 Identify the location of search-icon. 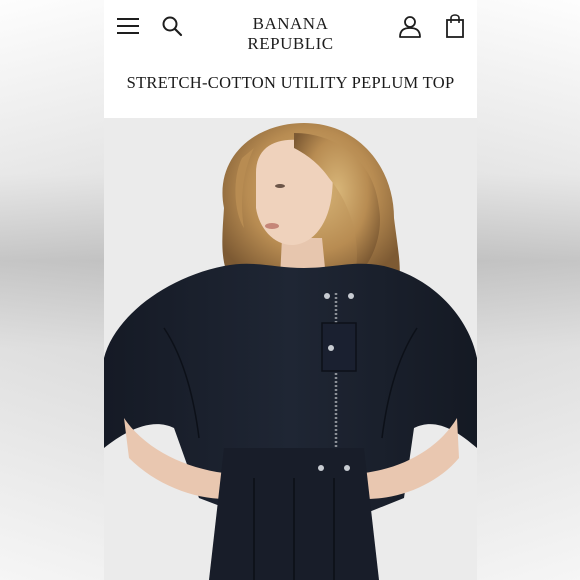
(172, 26).